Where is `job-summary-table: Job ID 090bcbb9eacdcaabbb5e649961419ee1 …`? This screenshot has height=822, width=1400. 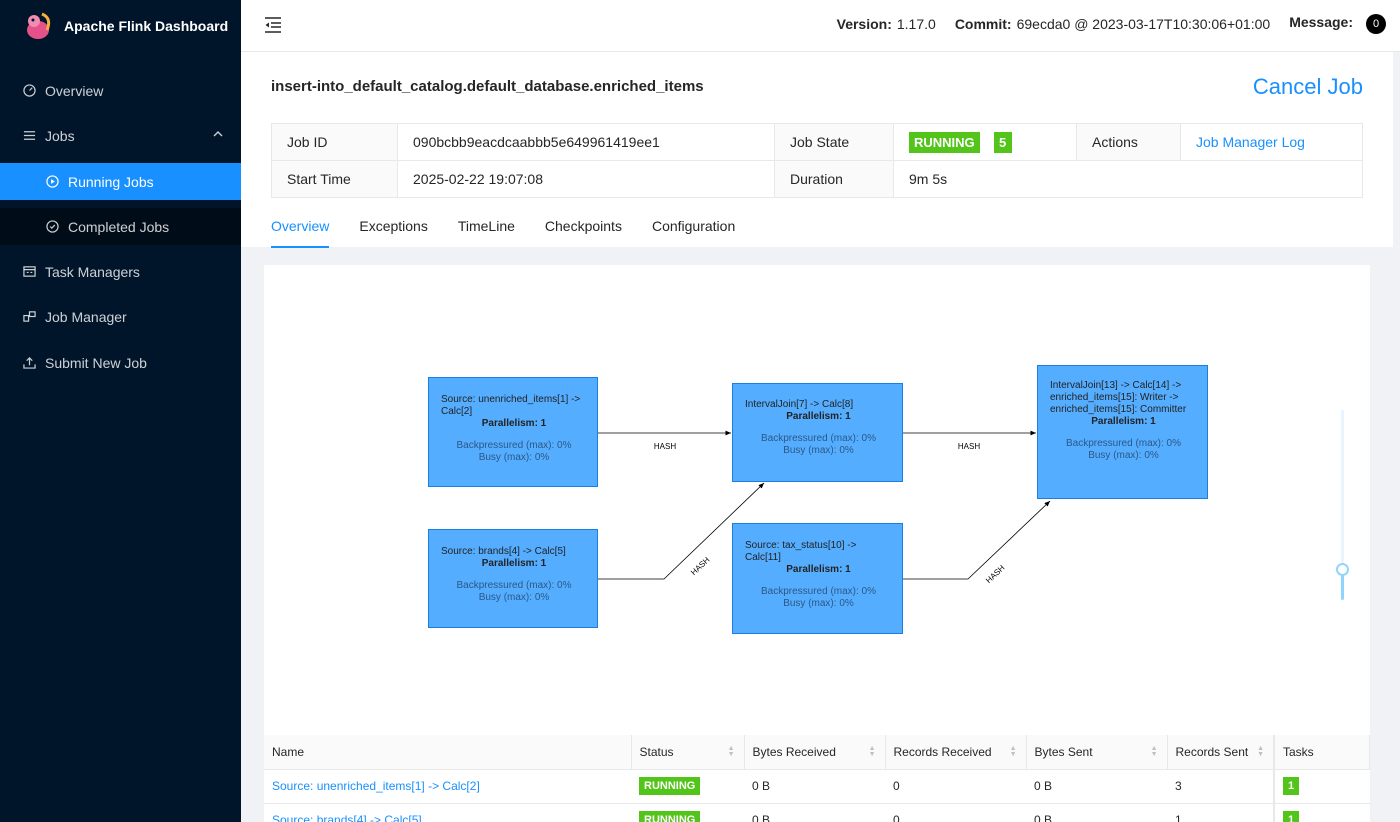 job-summary-table: Job ID 090bcbb9eacdcaabbb5e649961419ee1 … is located at coordinates (817, 160).